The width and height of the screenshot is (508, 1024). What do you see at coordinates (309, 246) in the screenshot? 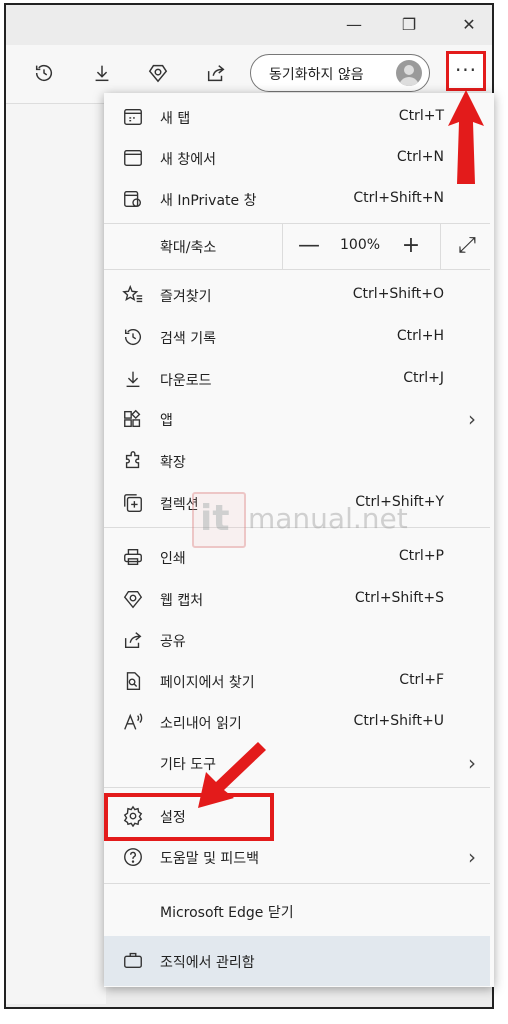
I see `zoom-out-button: —` at bounding box center [309, 246].